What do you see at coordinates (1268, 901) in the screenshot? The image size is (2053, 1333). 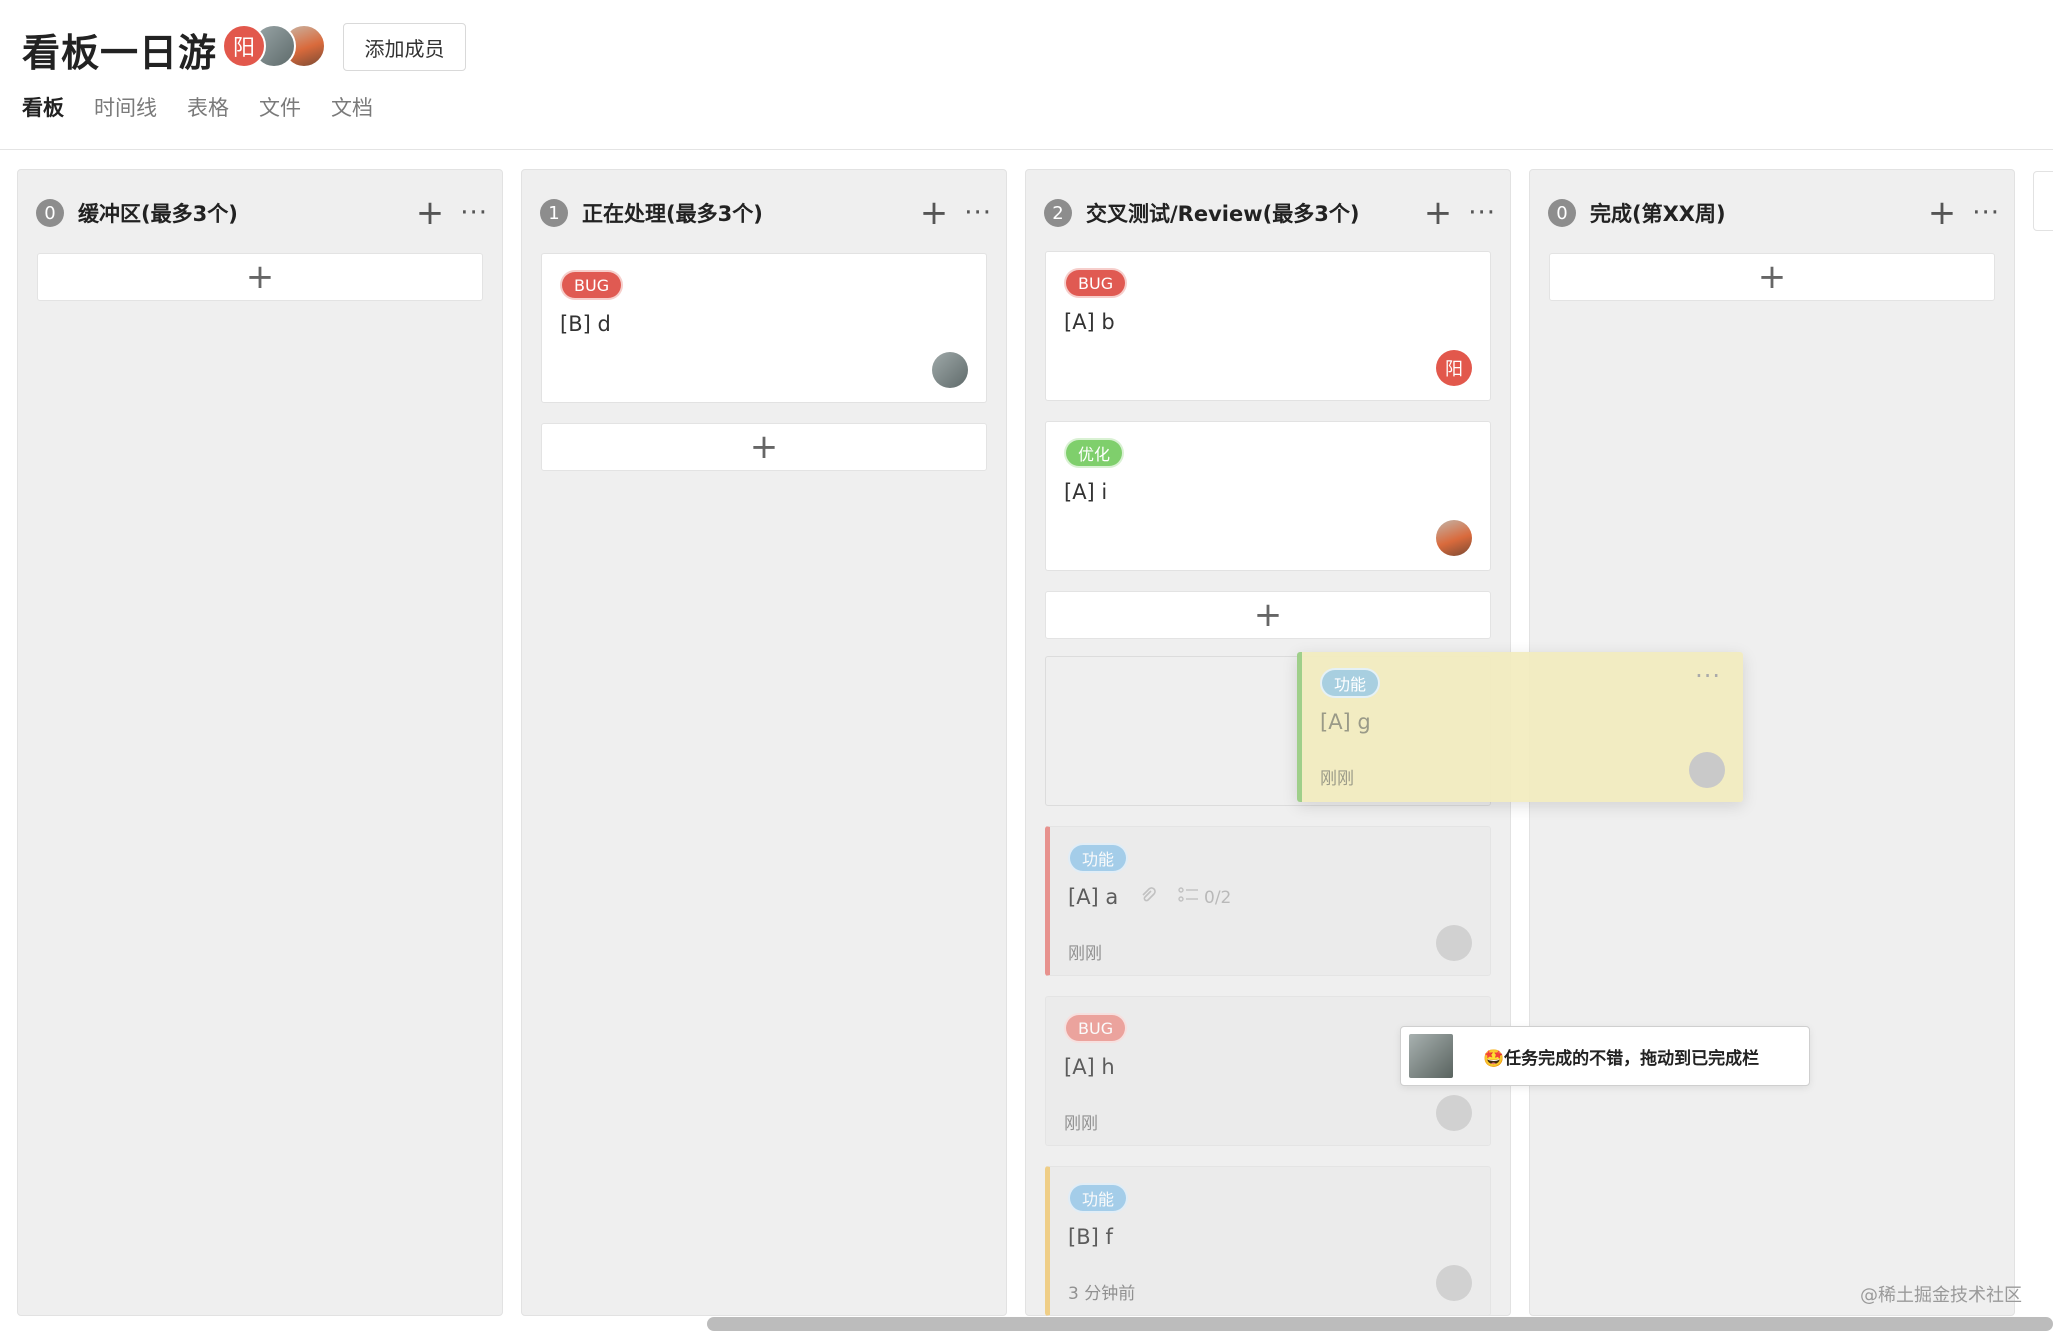 I see `task-card: 功能 [A] a 0/2 刚刚` at bounding box center [1268, 901].